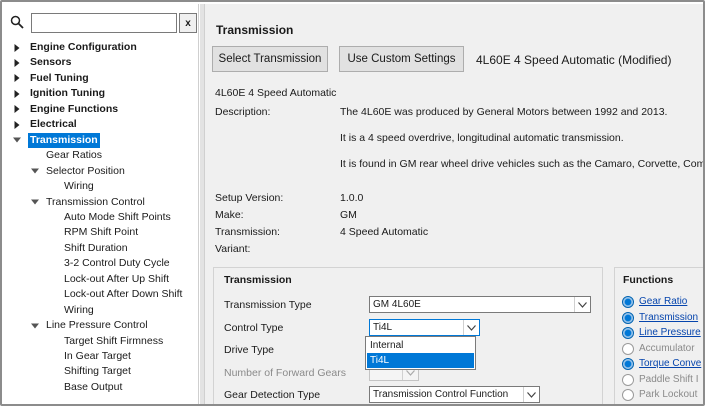 This screenshot has width=705, height=406. I want to click on search-icon, so click(17, 22).